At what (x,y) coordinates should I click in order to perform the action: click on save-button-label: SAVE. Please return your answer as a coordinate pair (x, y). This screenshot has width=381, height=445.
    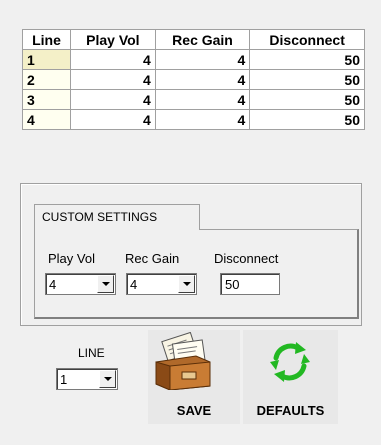
    Looking at the image, I should click on (194, 410).